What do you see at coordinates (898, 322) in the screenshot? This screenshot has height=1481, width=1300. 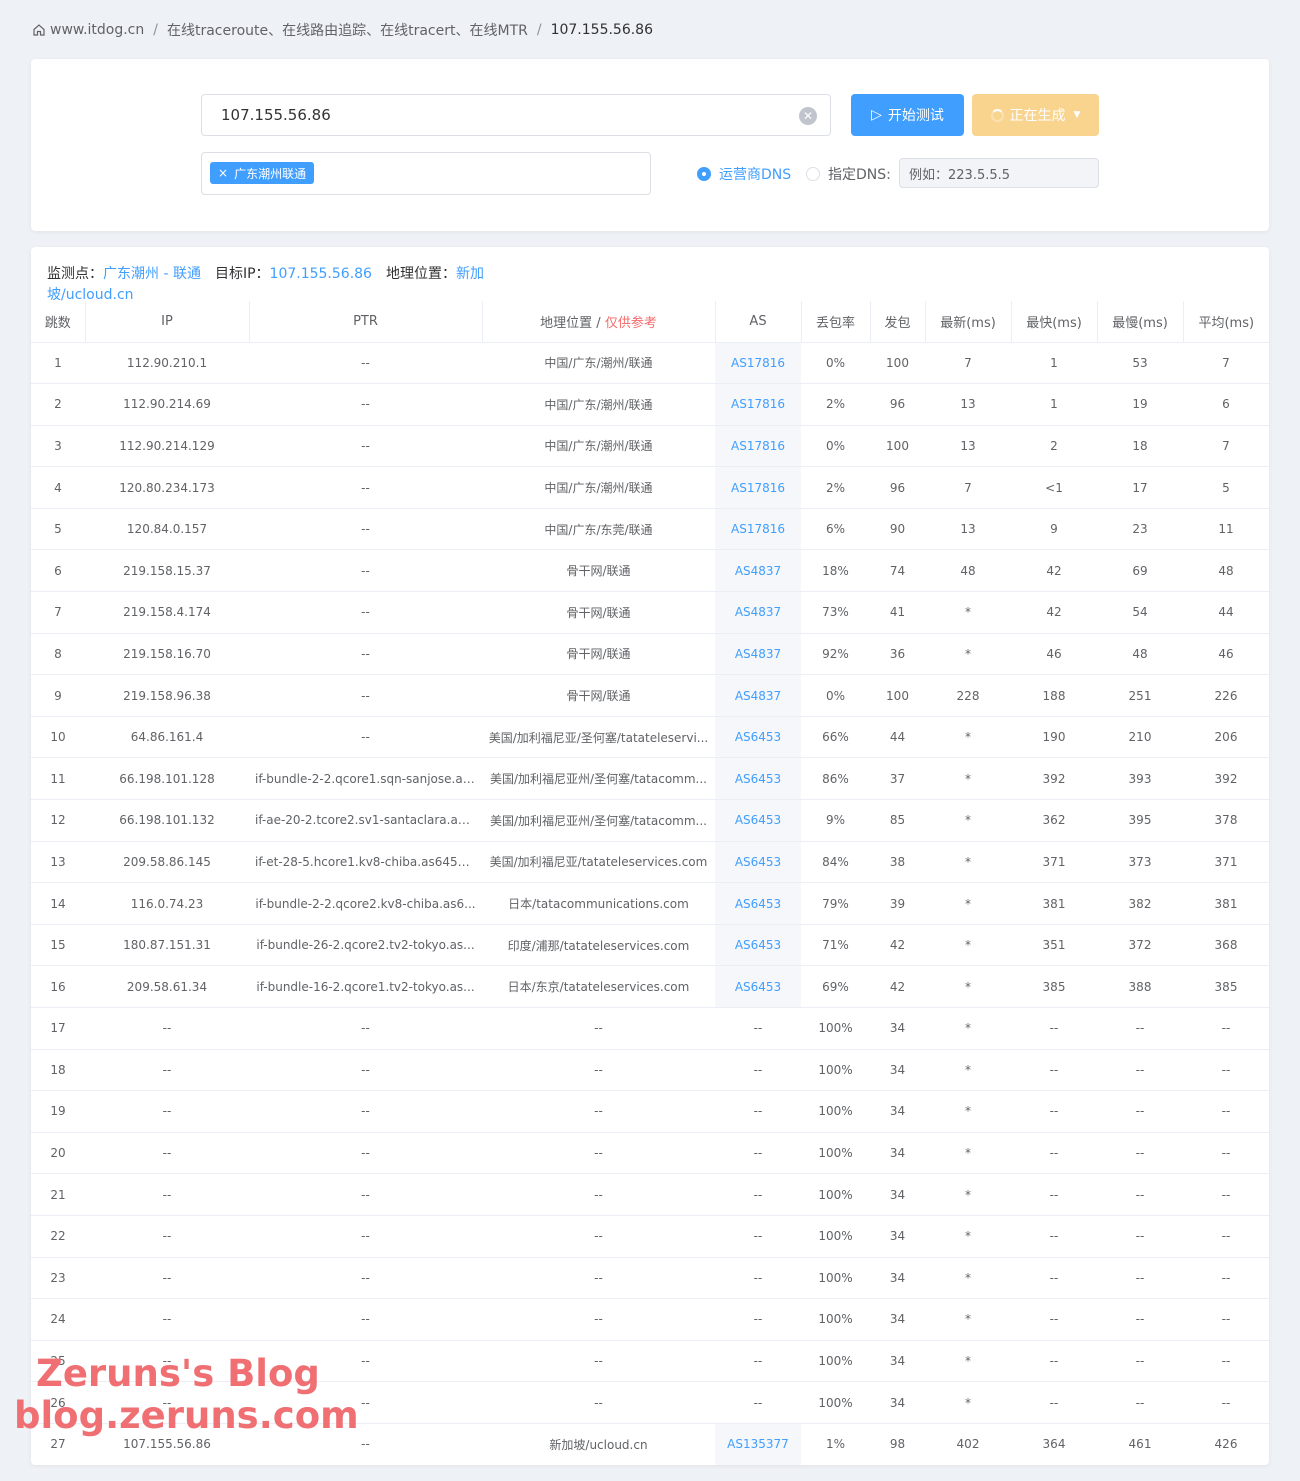 I see `col-sent: 发包` at bounding box center [898, 322].